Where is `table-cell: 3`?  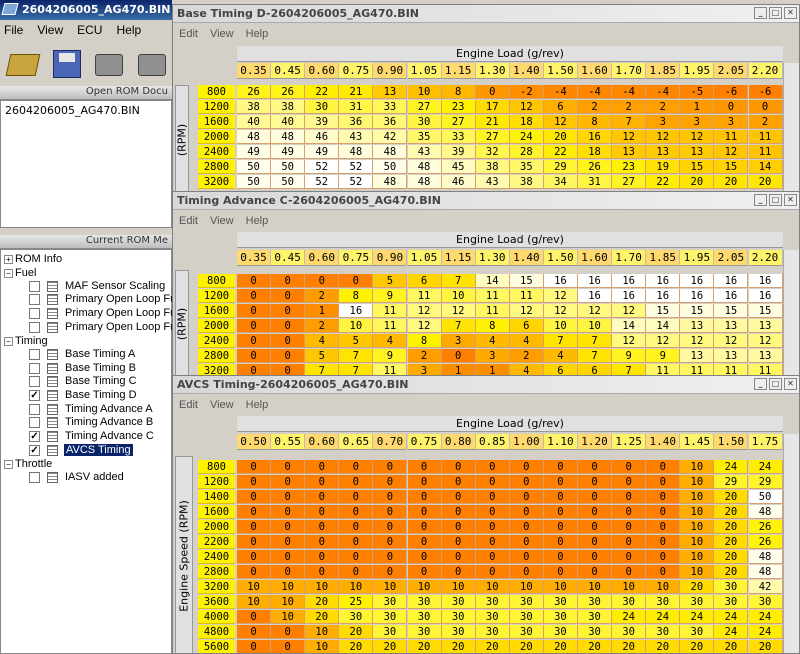
table-cell: 3 is located at coordinates (492, 356).